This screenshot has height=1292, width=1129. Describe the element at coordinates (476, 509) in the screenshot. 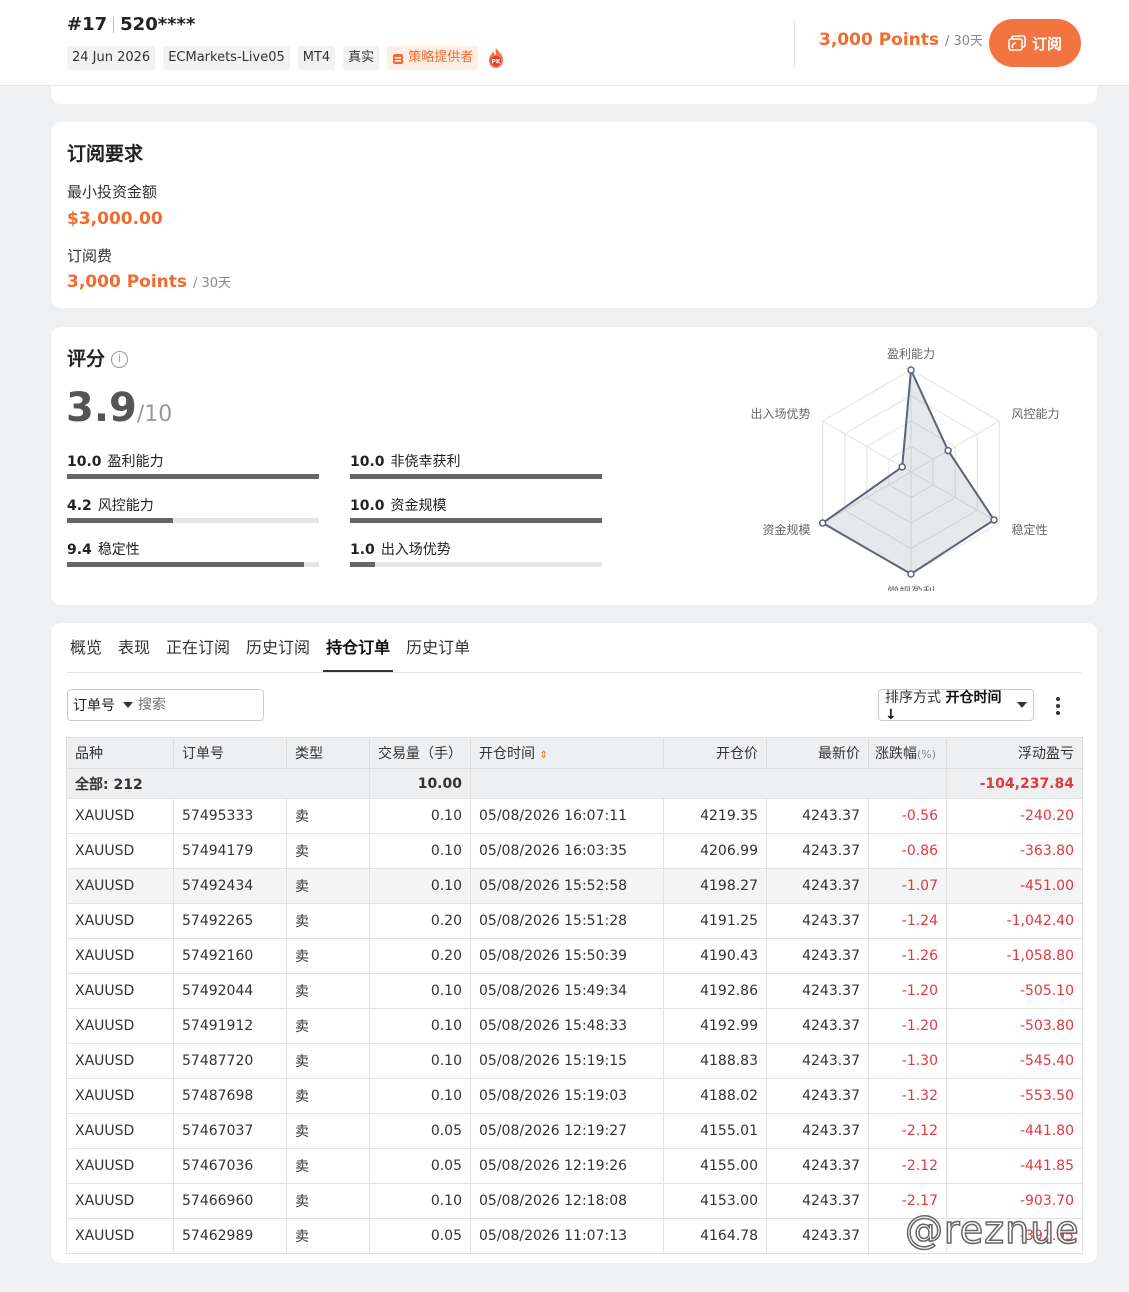

I see `metric-capital-scale: 10.0 资金规模` at that location.